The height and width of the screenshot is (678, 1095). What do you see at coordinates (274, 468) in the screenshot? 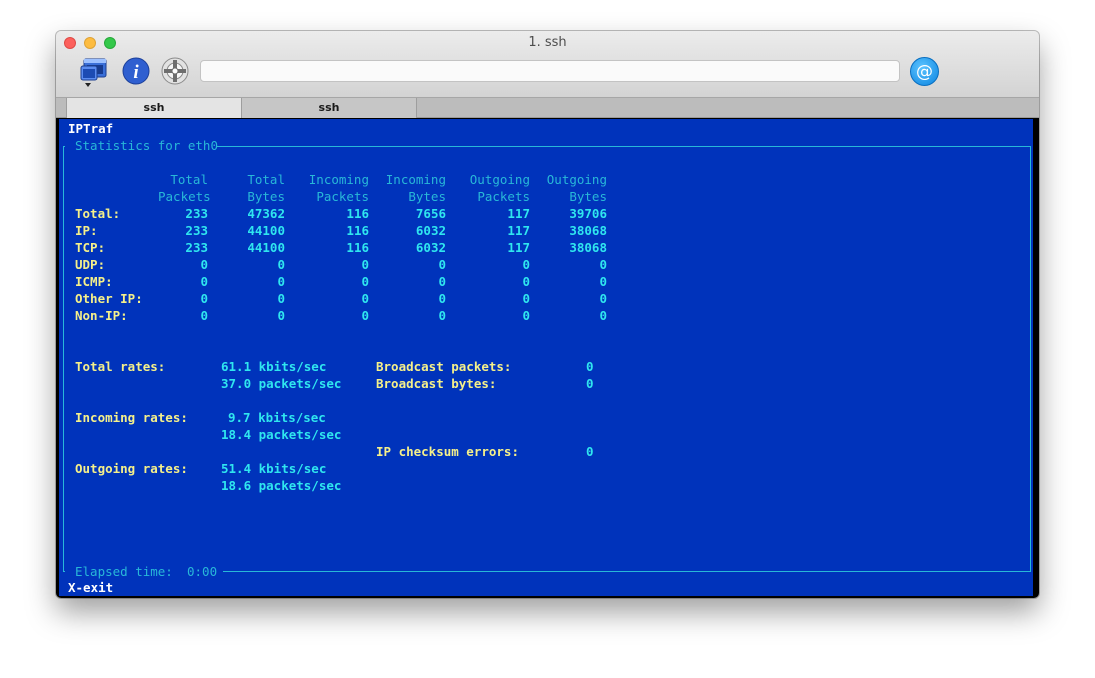
I see `outgoing-rates-kbits: 51.4 kbits/sec` at bounding box center [274, 468].